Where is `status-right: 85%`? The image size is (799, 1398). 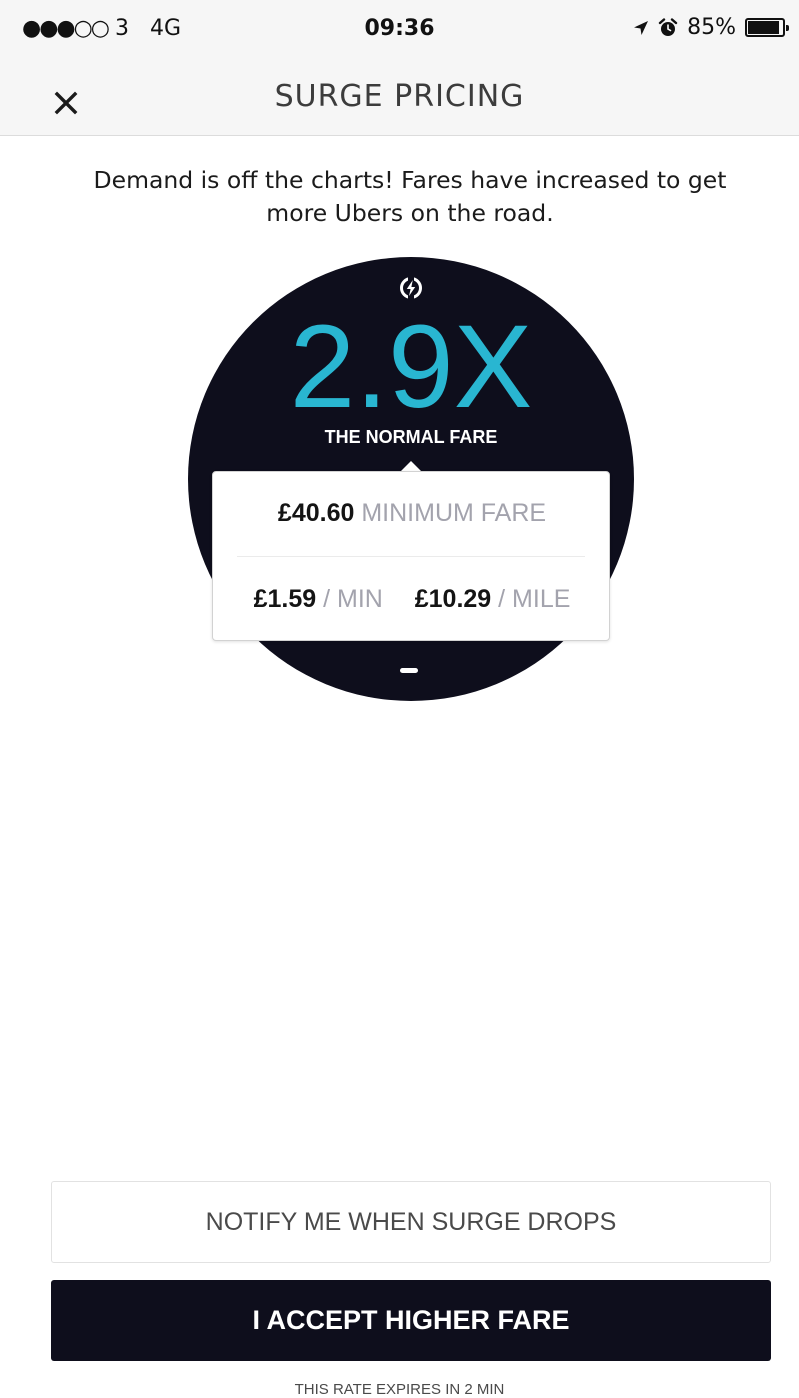 status-right: 85% is located at coordinates (711, 27).